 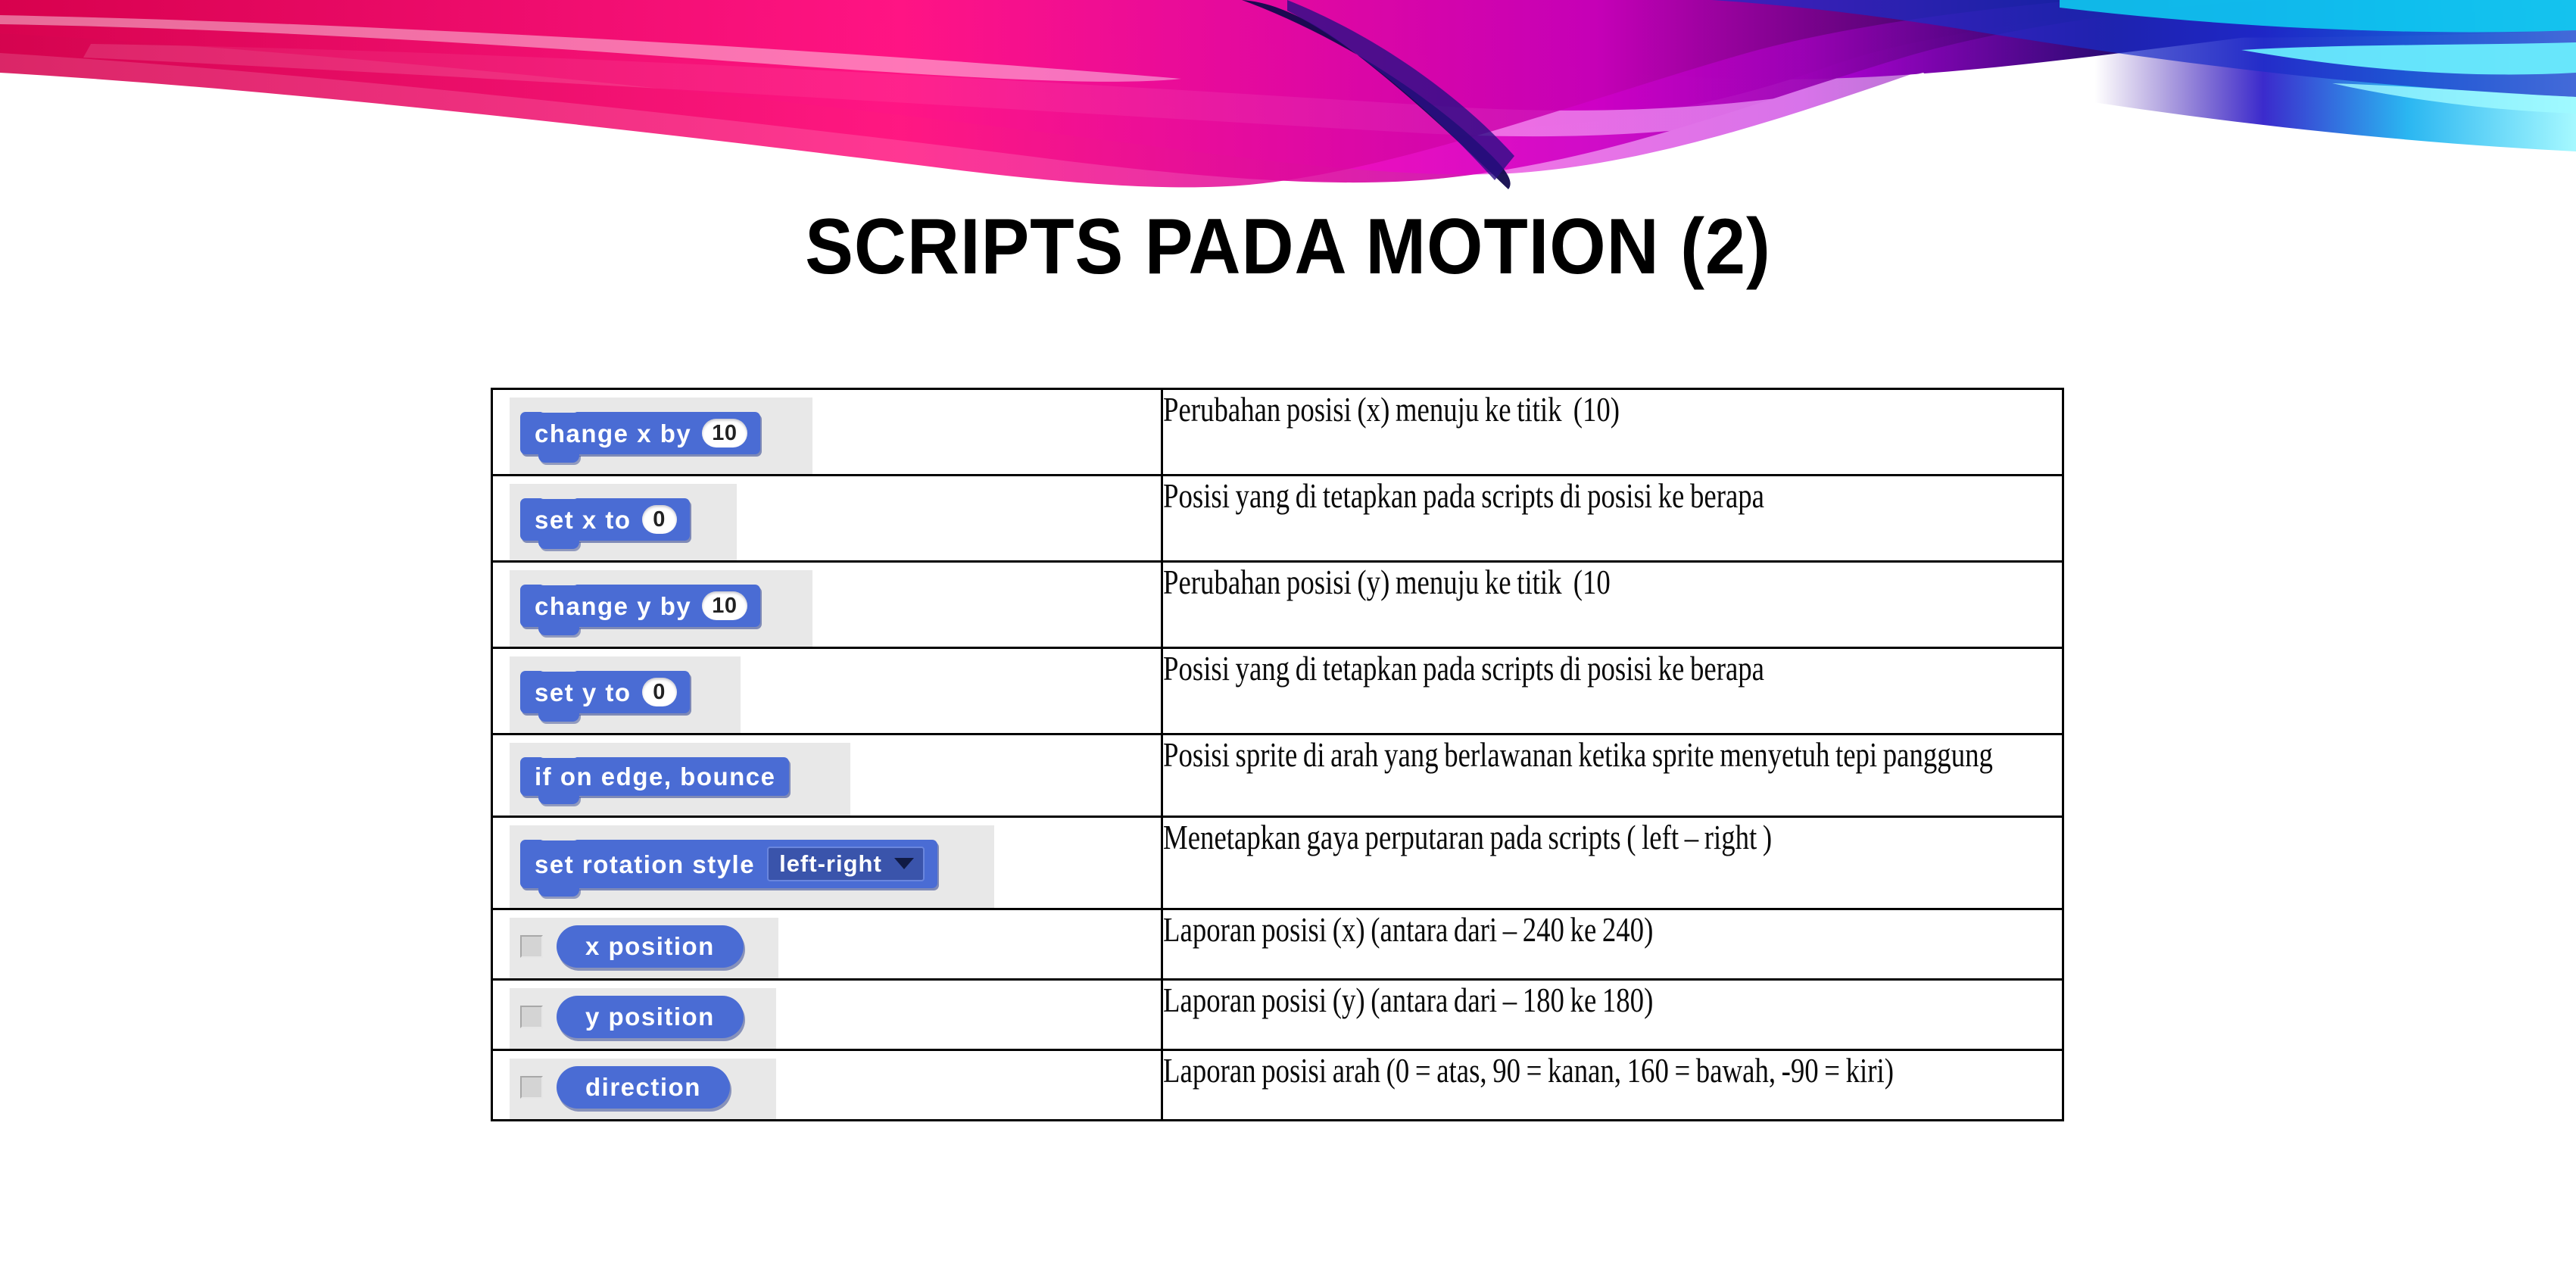 What do you see at coordinates (827, 1014) in the screenshot?
I see `block-cell-y-position: y position` at bounding box center [827, 1014].